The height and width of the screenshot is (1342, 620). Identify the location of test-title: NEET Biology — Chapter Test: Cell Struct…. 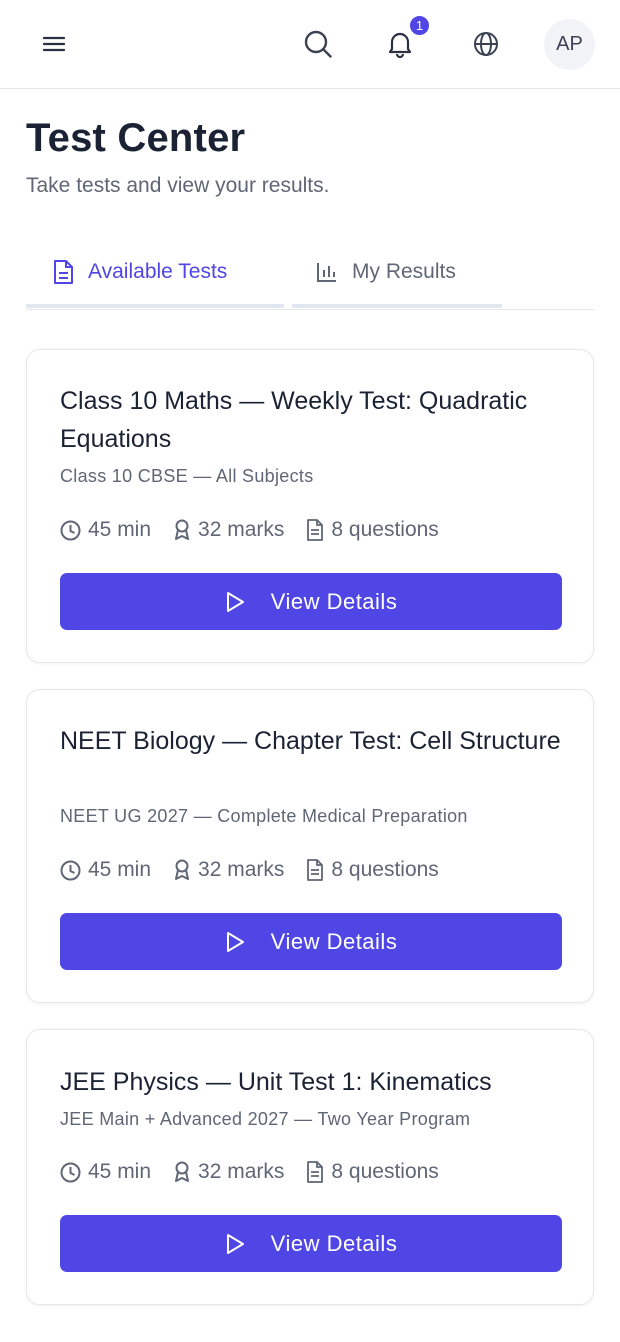
(310, 741).